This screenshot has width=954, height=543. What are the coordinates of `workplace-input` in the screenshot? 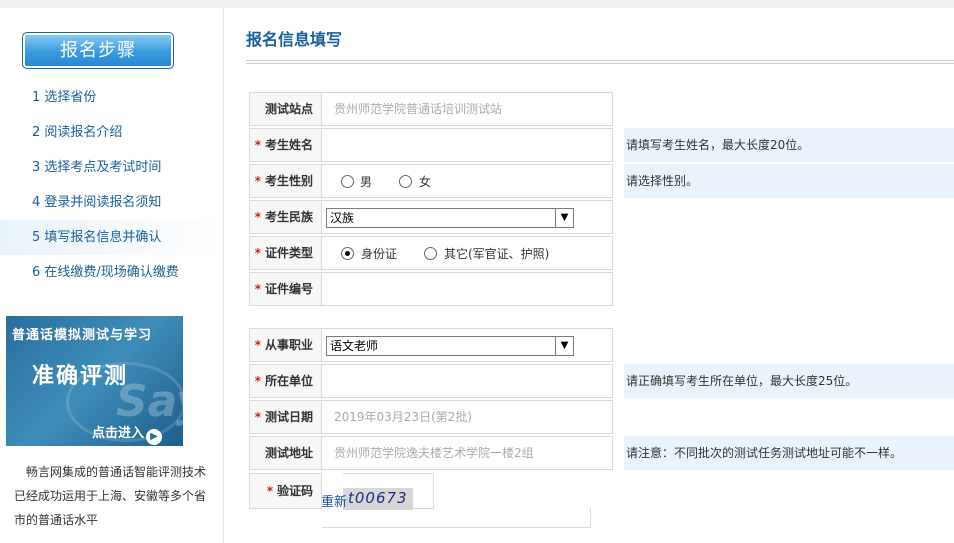 It's located at (467, 381).